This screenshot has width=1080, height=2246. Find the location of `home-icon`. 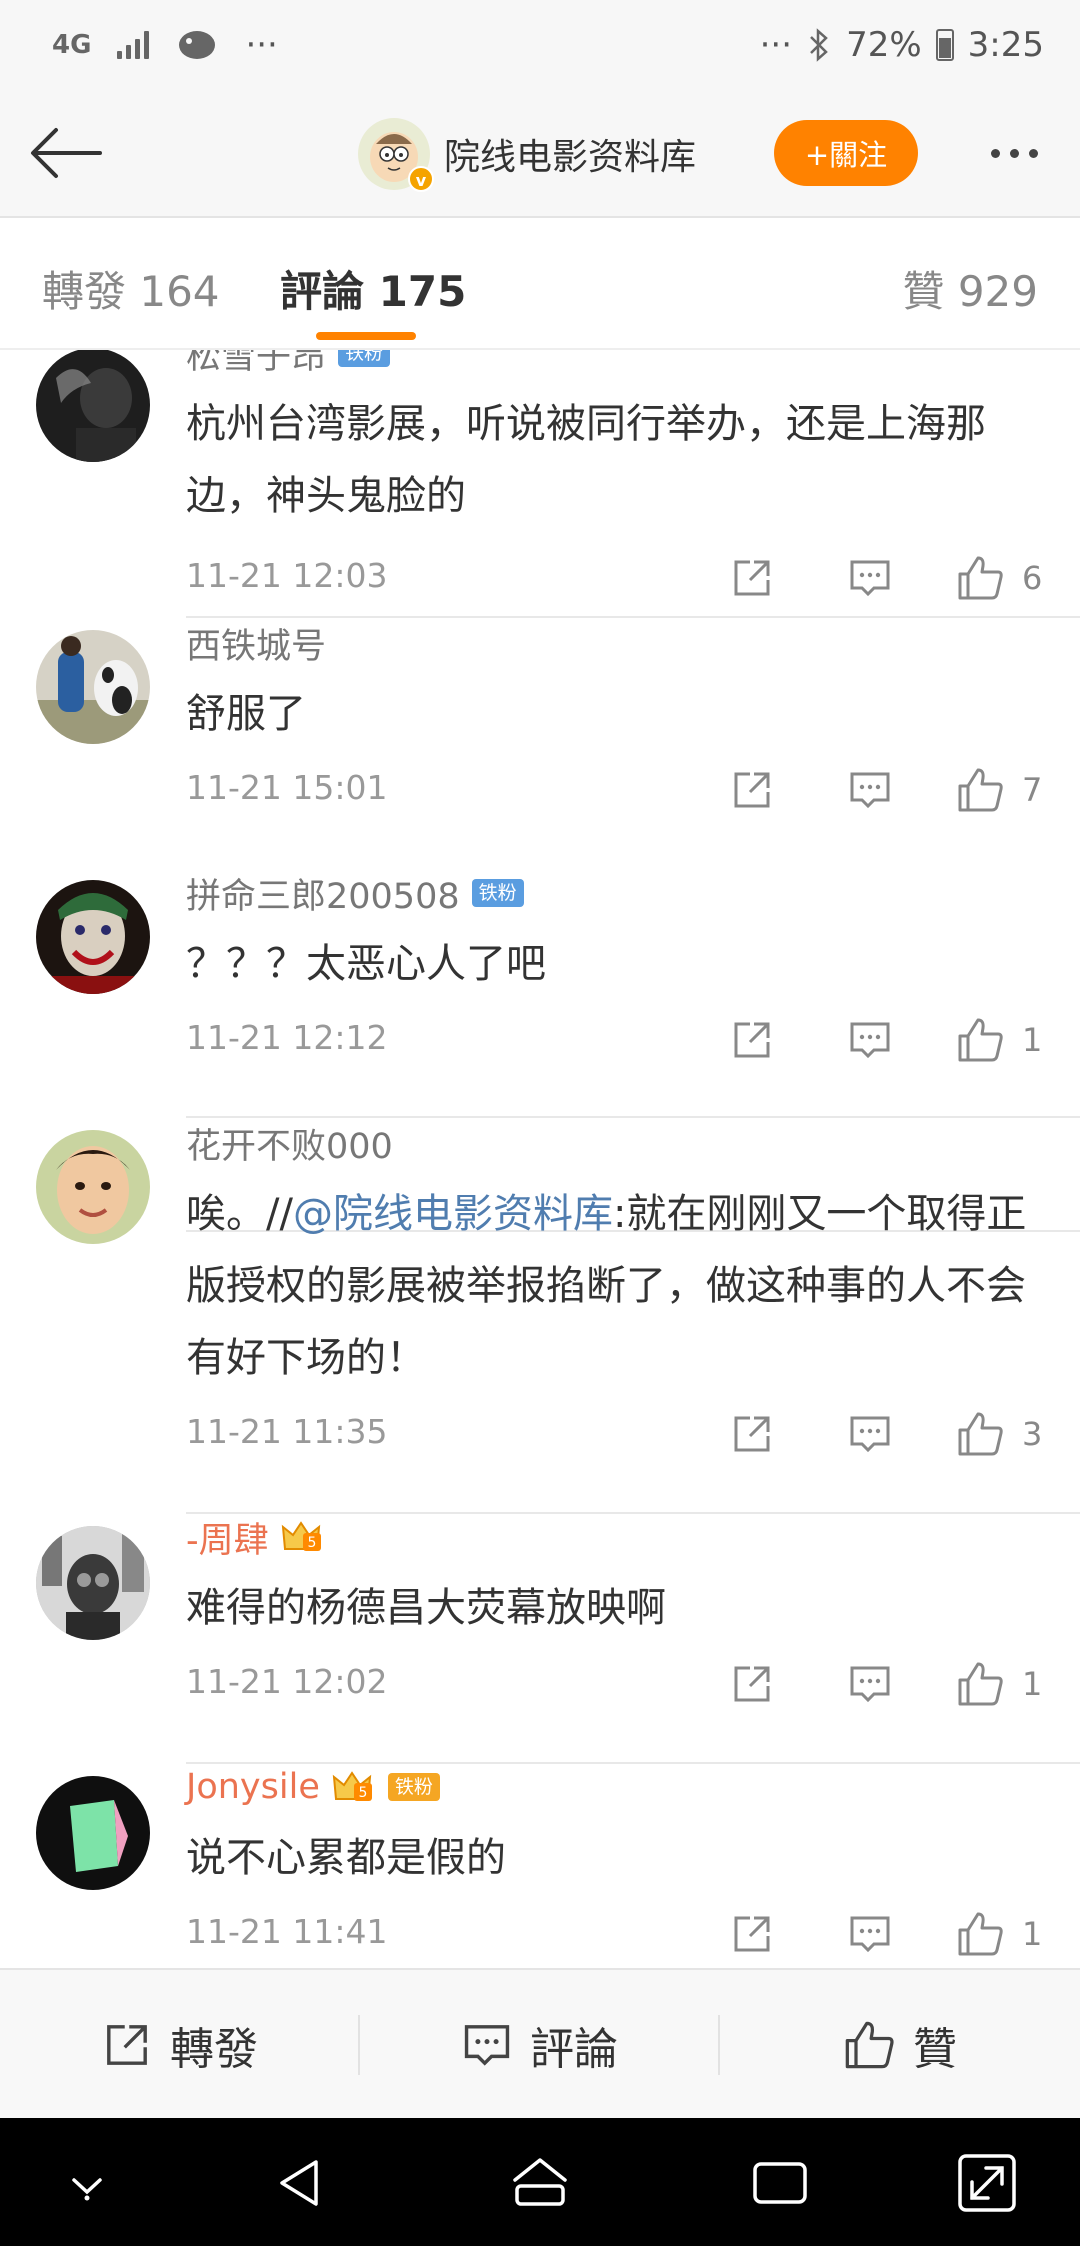

home-icon is located at coordinates (540, 2183).